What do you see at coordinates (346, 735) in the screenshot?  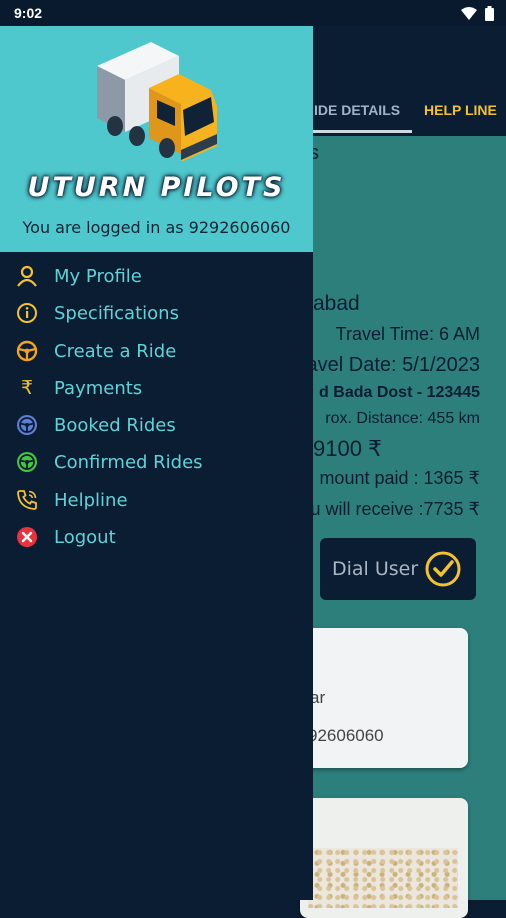 I see `card-line-2: 92606060` at bounding box center [346, 735].